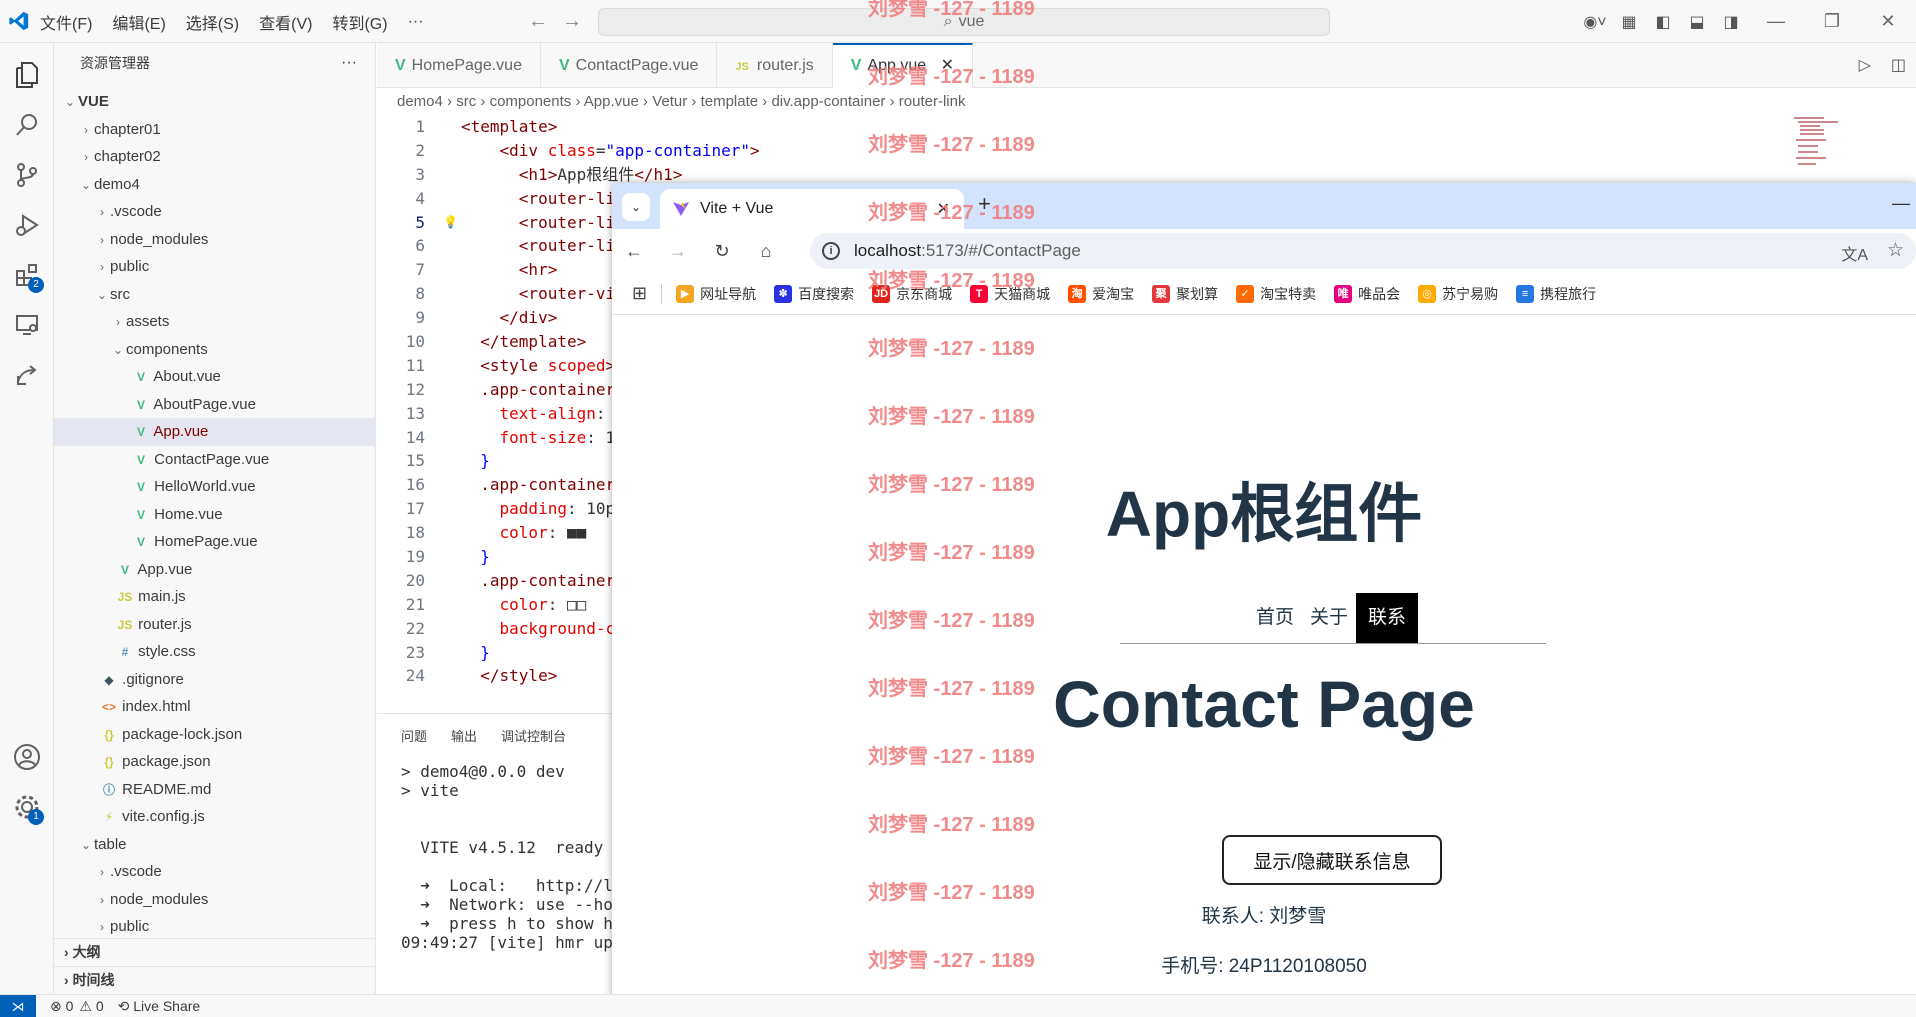 This screenshot has height=1017, width=1916. I want to click on folder-item: ⌄ VUE, so click(215, 102).